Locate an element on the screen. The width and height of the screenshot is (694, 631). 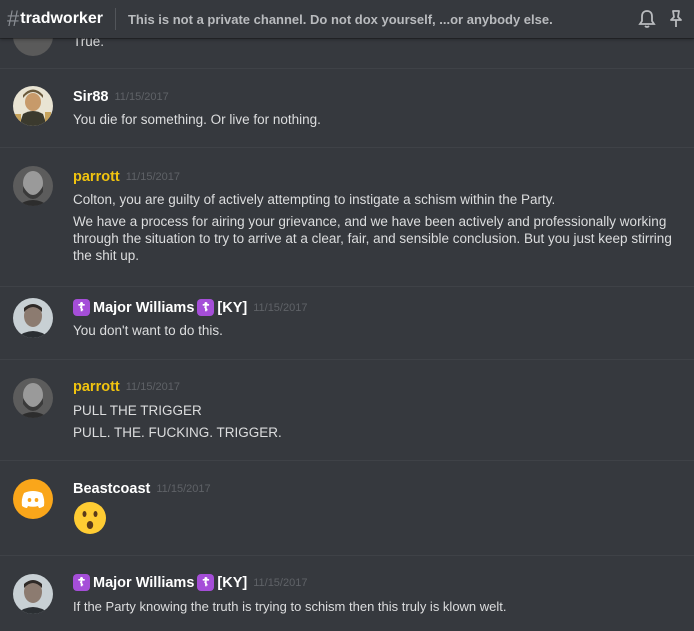
header-divider is located at coordinates (115, 19).